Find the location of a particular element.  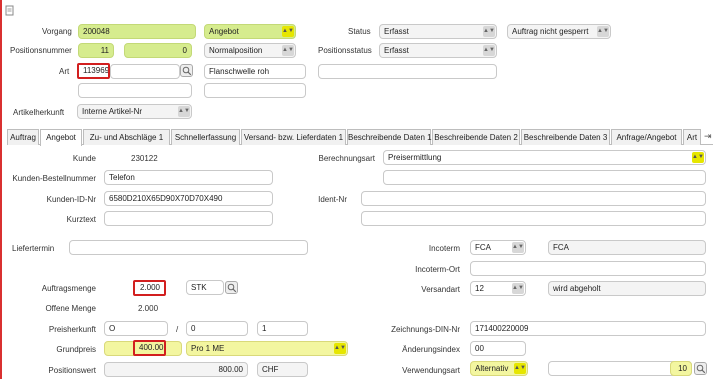

kunden-id-label: Kunden-ID-Nr is located at coordinates (71, 199).